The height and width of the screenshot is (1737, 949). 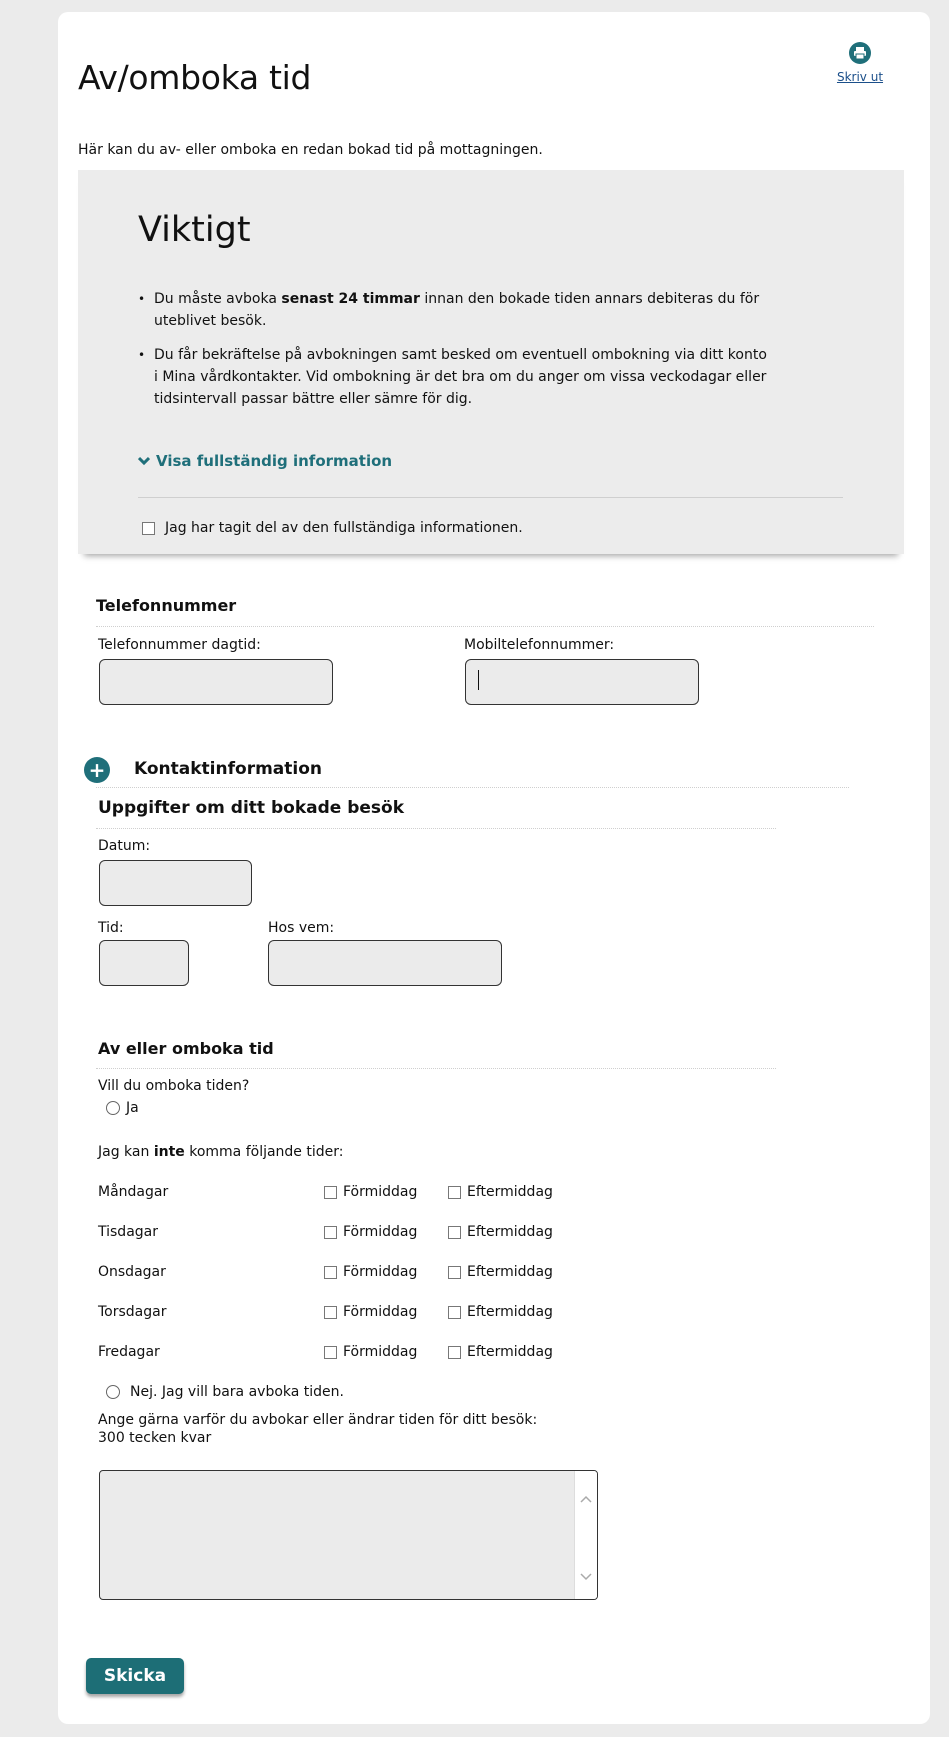 I want to click on with-whom-input, so click(x=385, y=963).